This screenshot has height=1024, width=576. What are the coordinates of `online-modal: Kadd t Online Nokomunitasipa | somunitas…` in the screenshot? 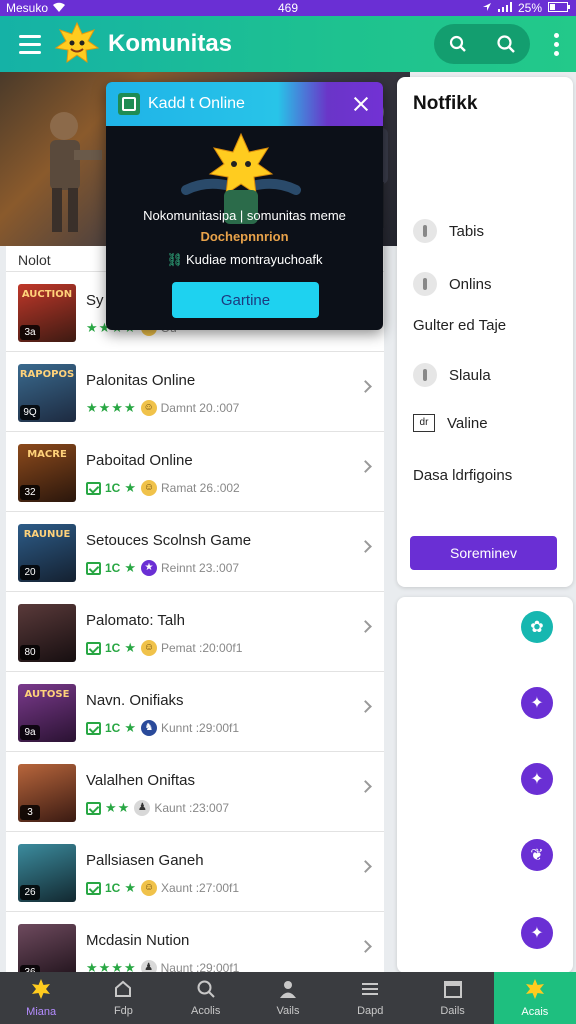 It's located at (244, 206).